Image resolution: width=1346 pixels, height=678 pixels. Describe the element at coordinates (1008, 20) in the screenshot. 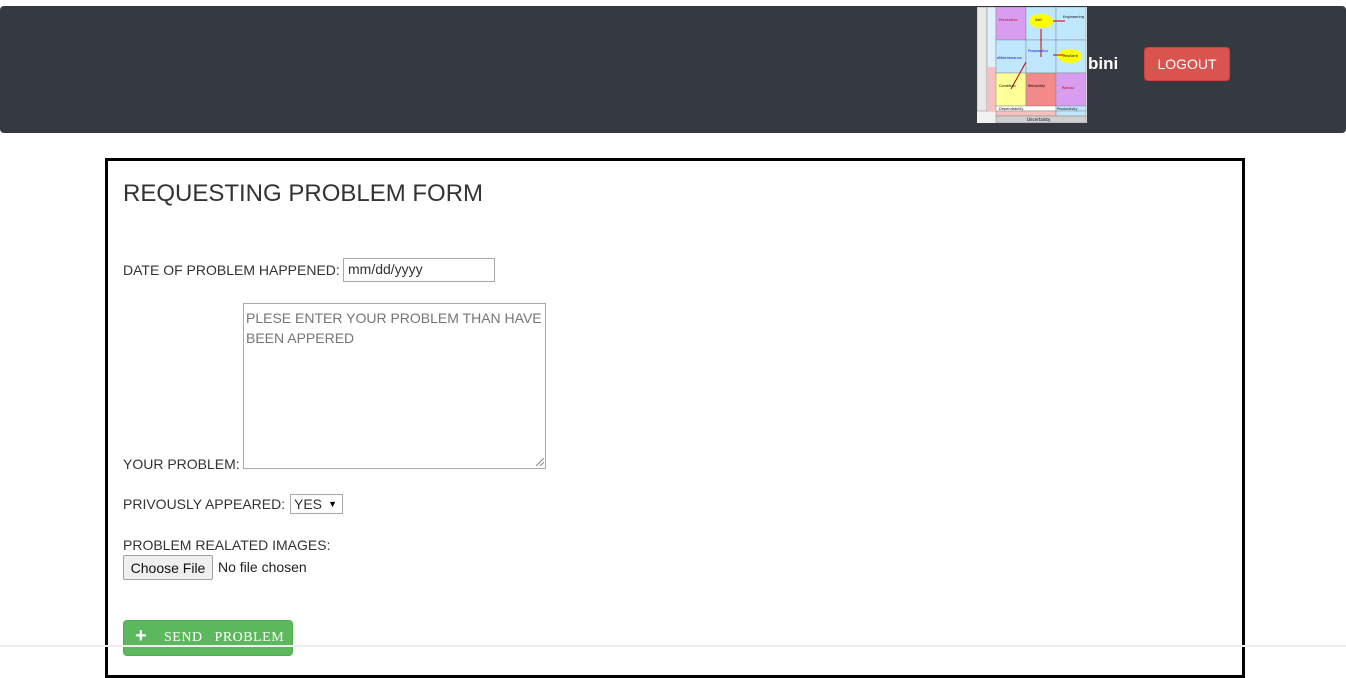

I see `svg-text: Preventive` at that location.